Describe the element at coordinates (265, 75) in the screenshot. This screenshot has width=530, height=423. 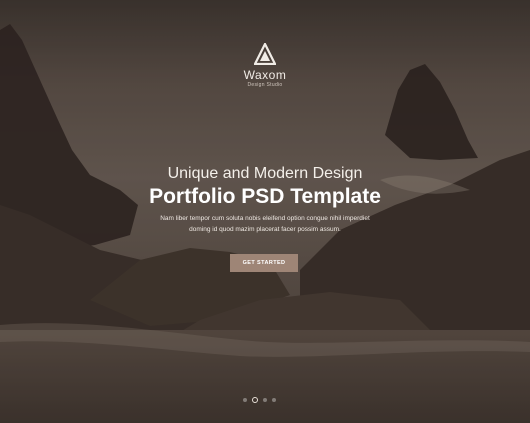
I see `brand-name: Waxom` at that location.